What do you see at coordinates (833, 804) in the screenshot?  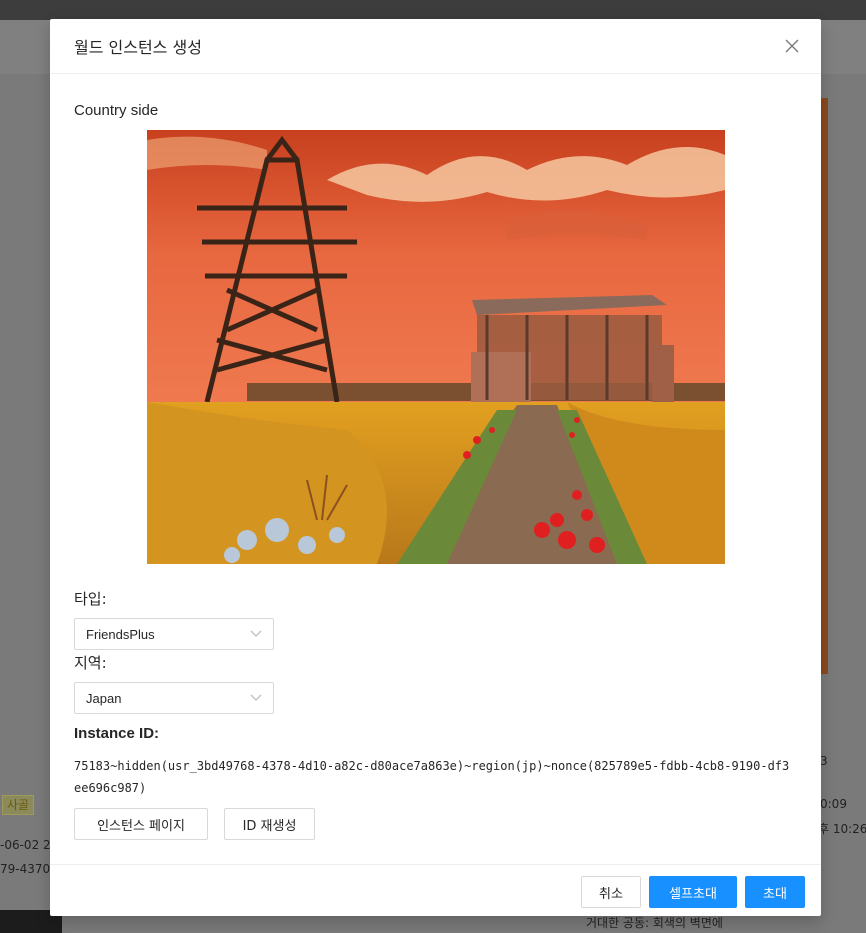 I see `background-text-right-2: 0:09` at bounding box center [833, 804].